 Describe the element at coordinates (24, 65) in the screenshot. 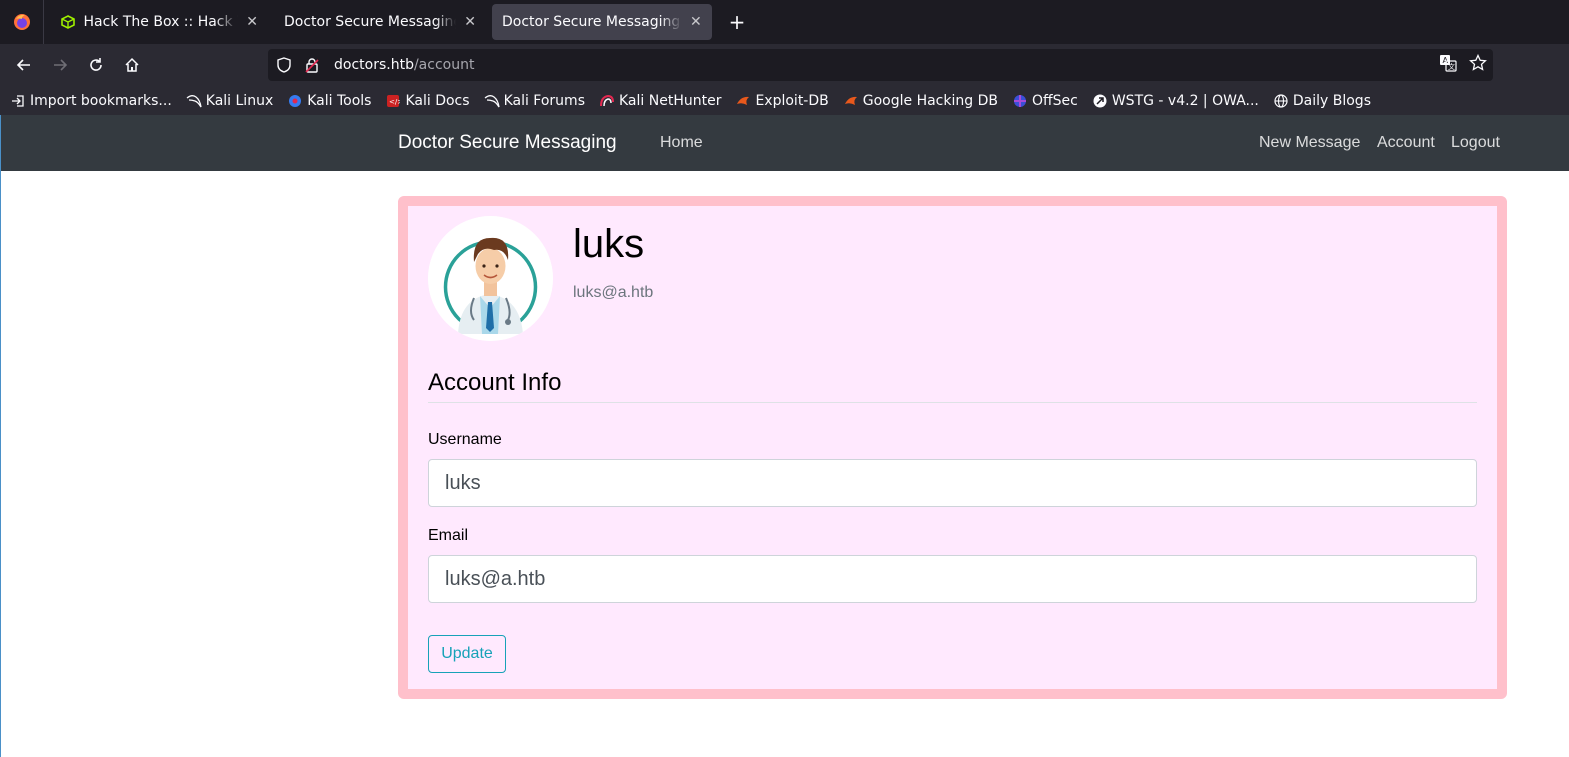

I see `back-icon` at that location.